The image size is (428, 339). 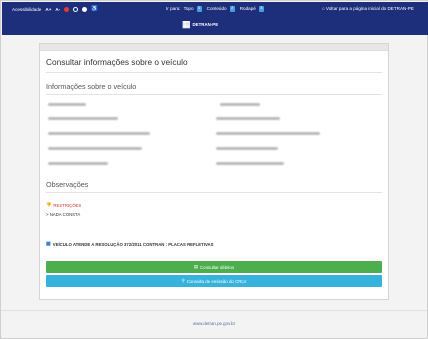 What do you see at coordinates (205, 24) in the screenshot?
I see `logo-text: DETRAN-PE` at bounding box center [205, 24].